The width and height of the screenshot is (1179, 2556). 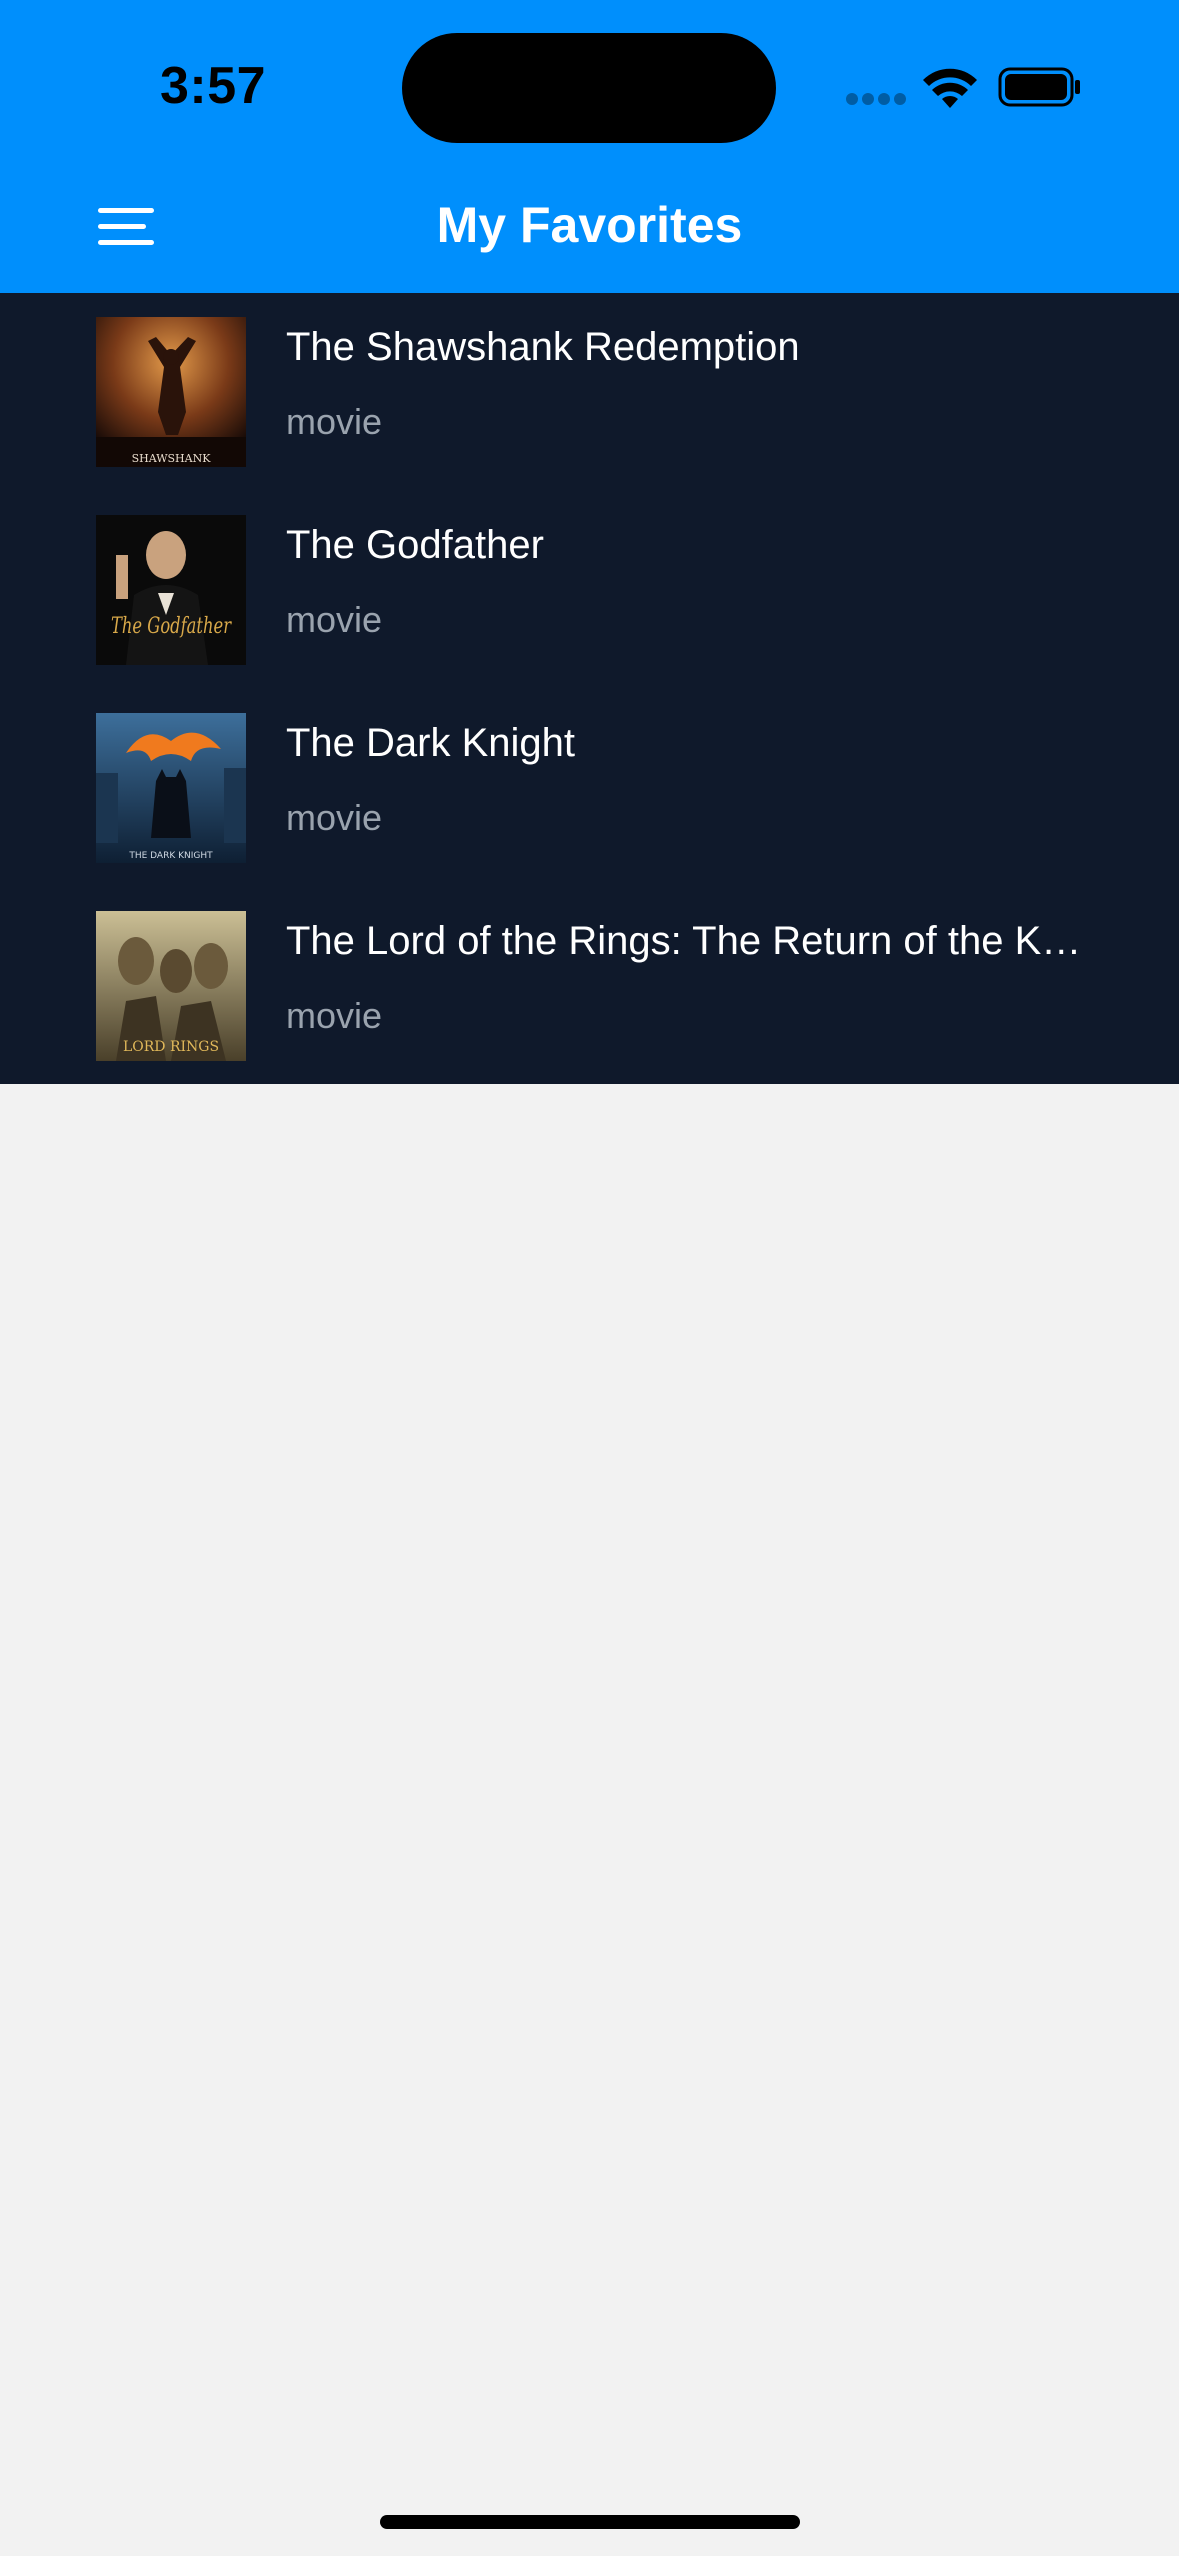 What do you see at coordinates (589, 590) in the screenshot?
I see `list-item: The Godfather The Godfather movie` at bounding box center [589, 590].